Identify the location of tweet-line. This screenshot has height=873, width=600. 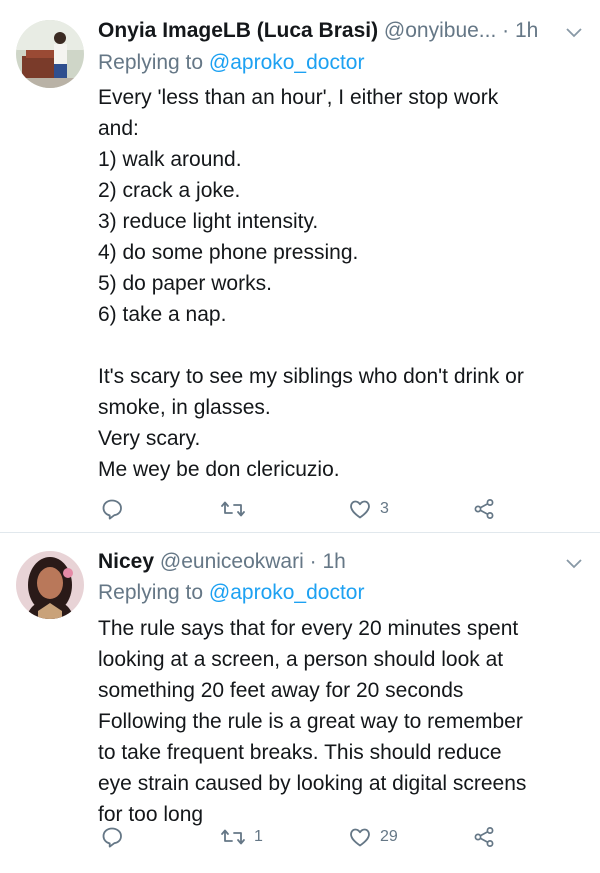
(341, 345).